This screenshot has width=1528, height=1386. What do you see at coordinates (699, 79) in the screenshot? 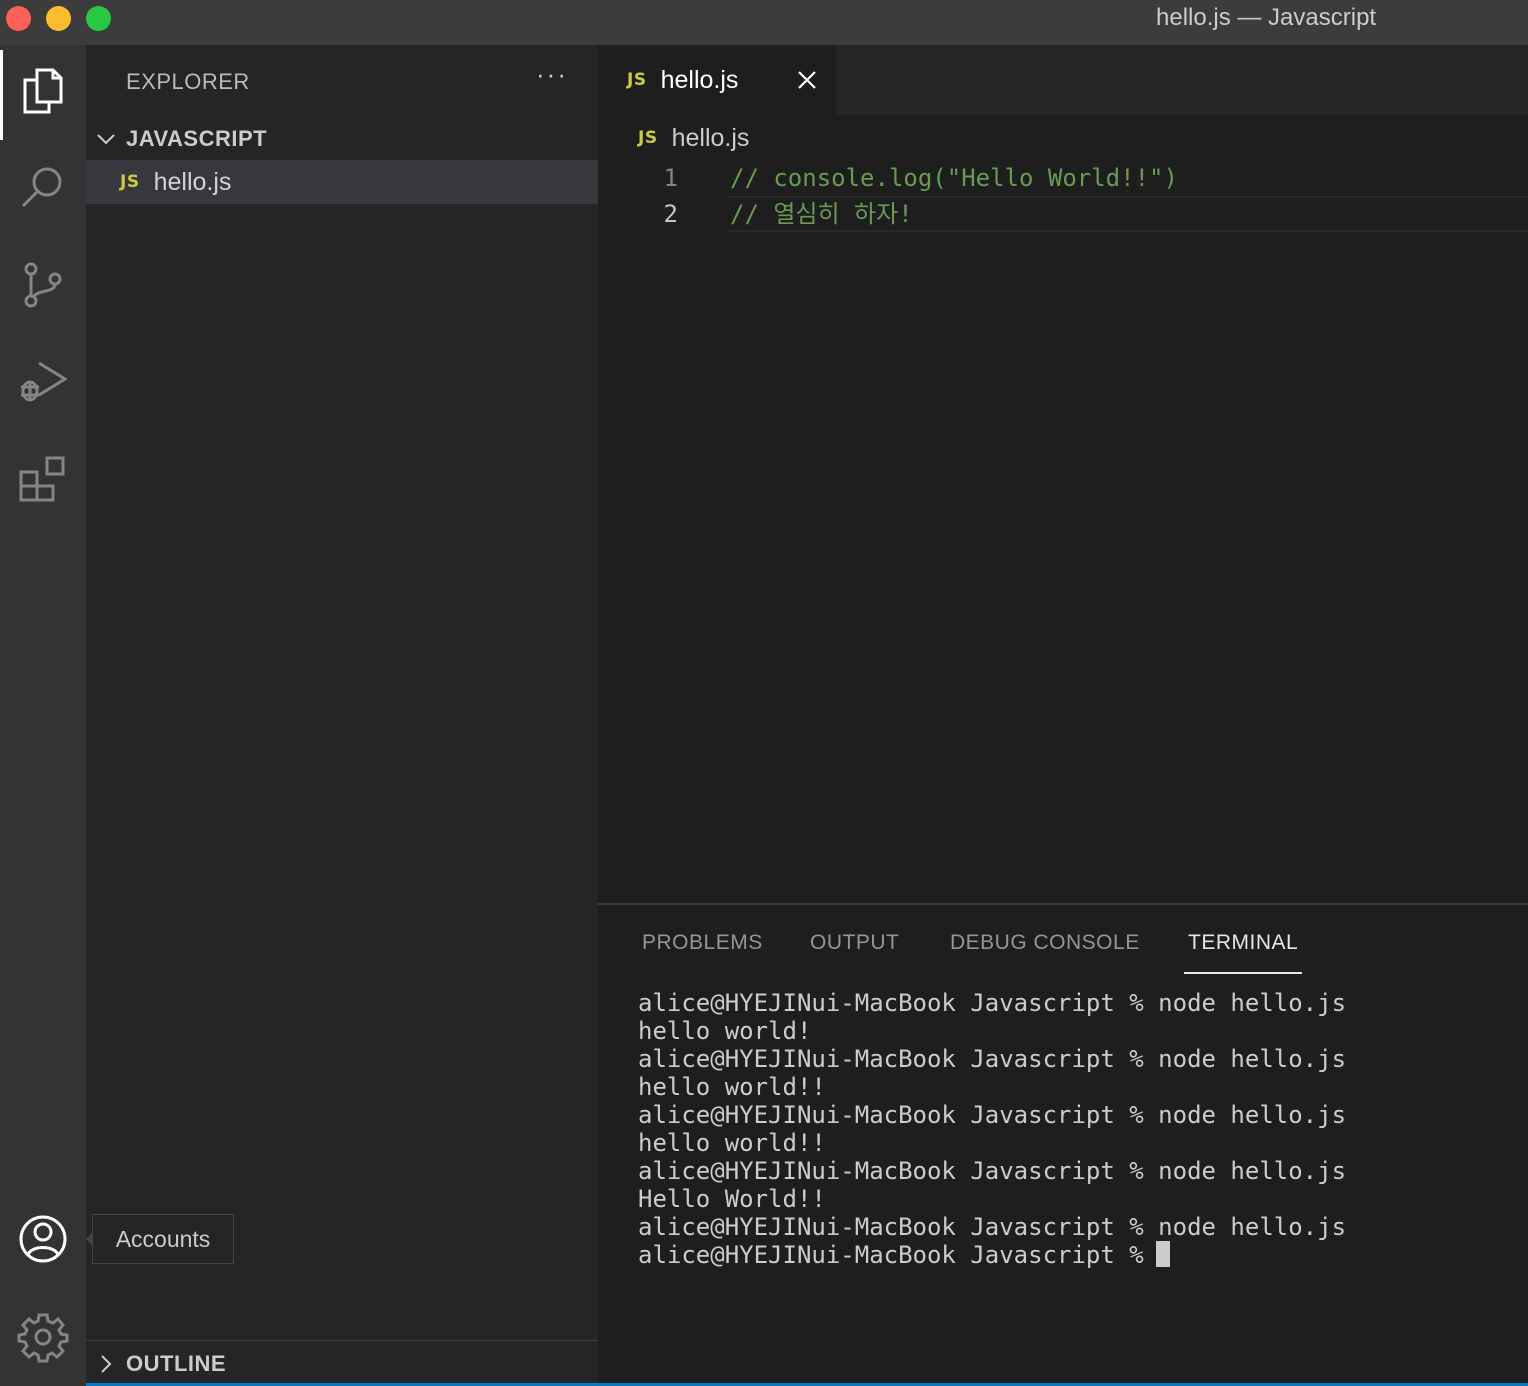
I see `tab-label: hello.js` at bounding box center [699, 79].